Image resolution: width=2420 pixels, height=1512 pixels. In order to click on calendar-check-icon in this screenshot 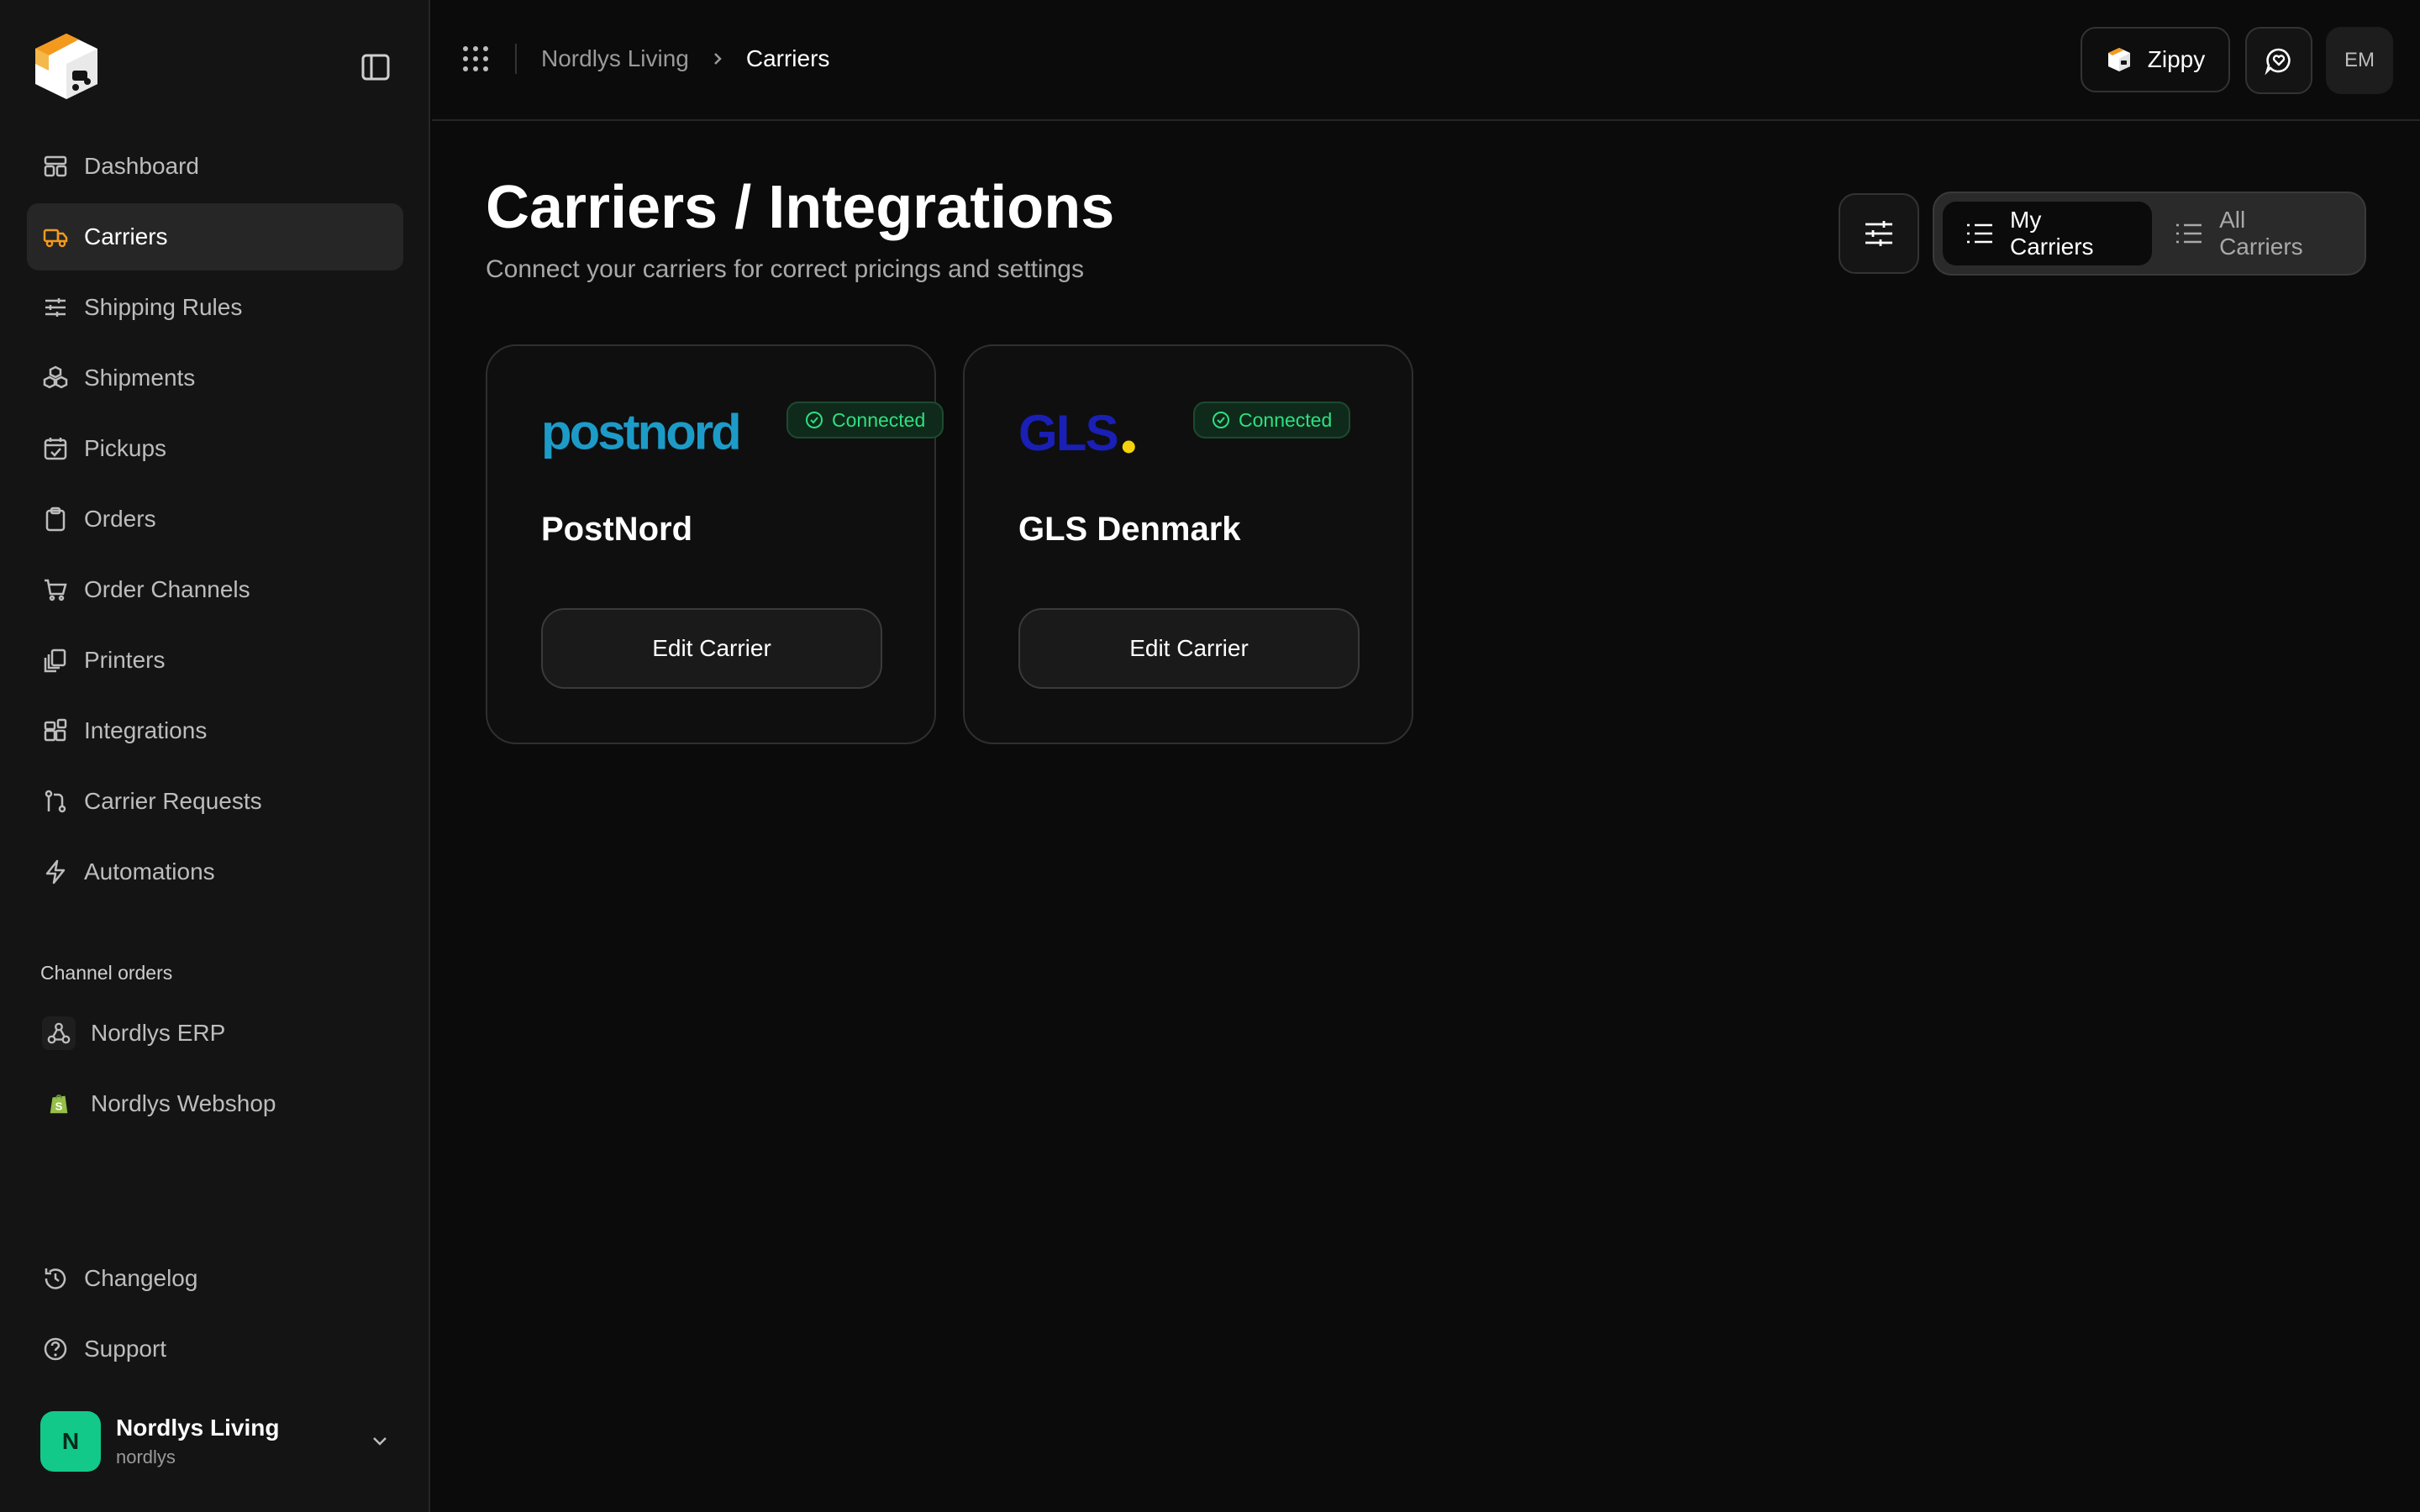, I will do `click(55, 448)`.